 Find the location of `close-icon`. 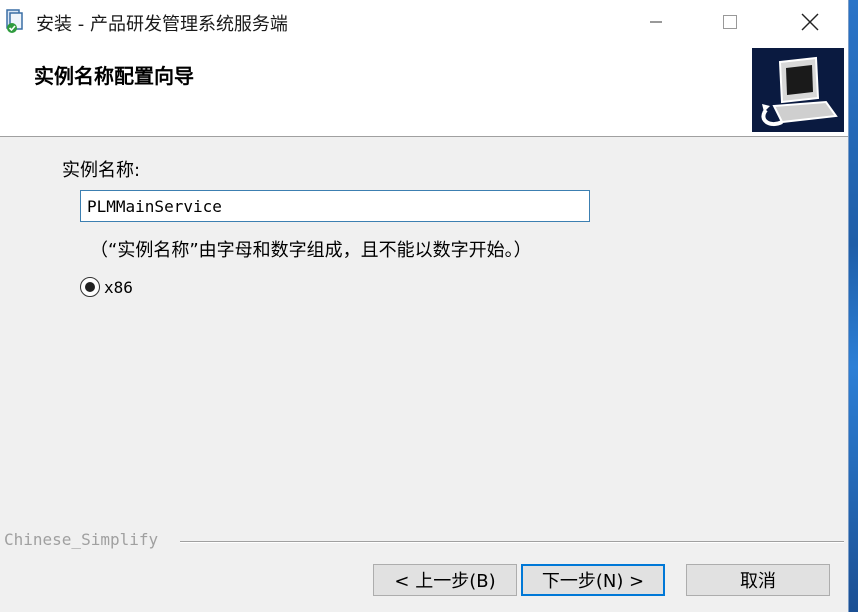

close-icon is located at coordinates (810, 22).